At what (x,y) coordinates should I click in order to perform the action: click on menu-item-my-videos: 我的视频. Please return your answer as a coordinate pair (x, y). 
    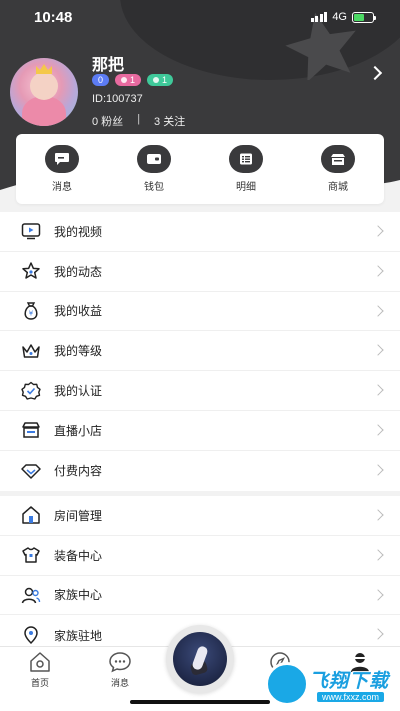
    Looking at the image, I should click on (200, 232).